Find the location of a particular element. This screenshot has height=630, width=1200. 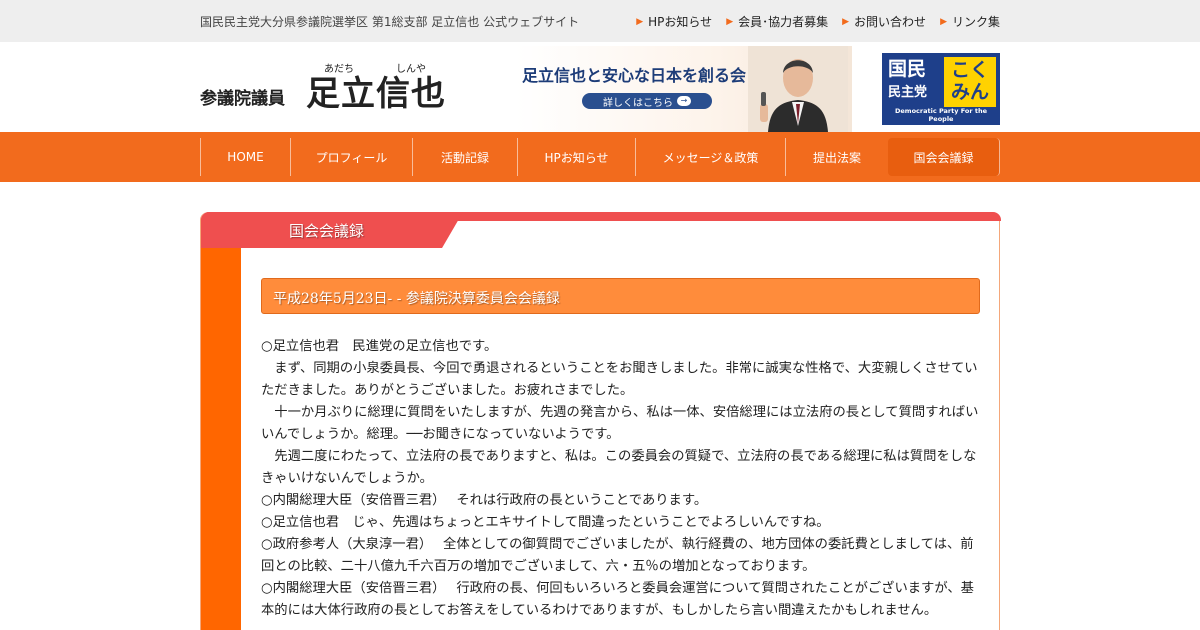

entry-title: 平成28年5月23日- - 参議院決算委員会会議録 is located at coordinates (416, 299).